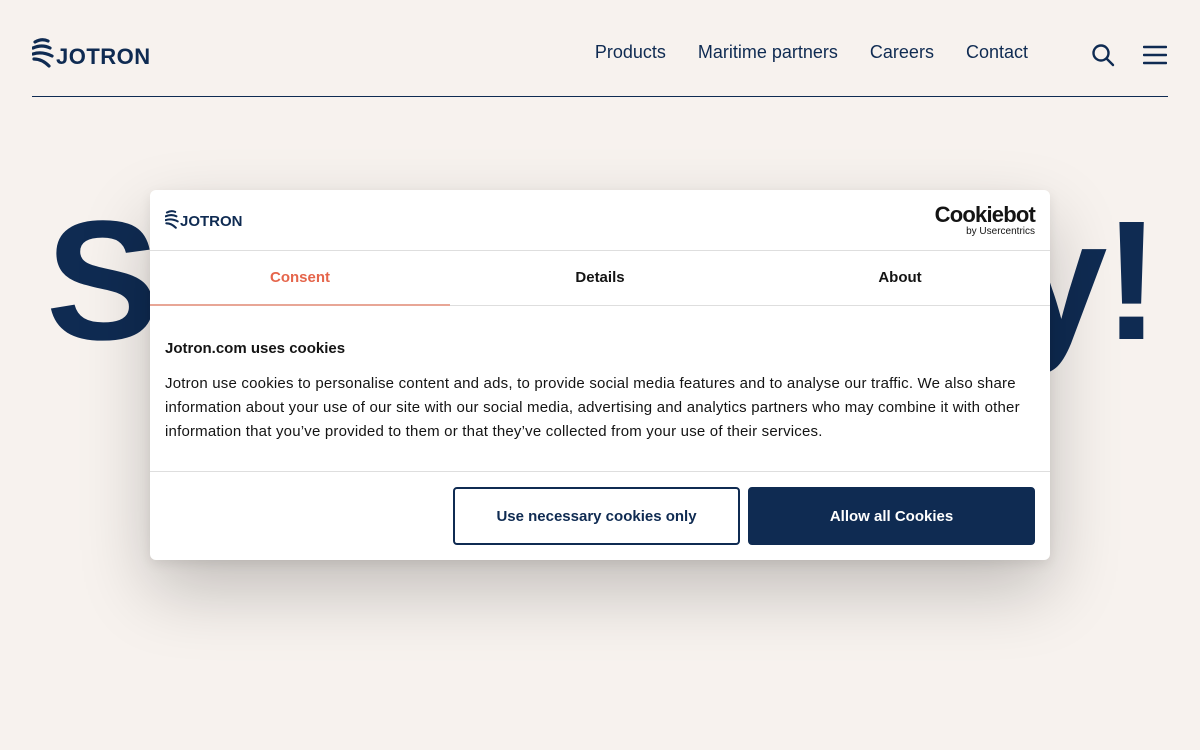 This screenshot has height=750, width=1200. Describe the element at coordinates (255, 348) in the screenshot. I see `dialog-heading: Jotron.com uses cookies` at that location.